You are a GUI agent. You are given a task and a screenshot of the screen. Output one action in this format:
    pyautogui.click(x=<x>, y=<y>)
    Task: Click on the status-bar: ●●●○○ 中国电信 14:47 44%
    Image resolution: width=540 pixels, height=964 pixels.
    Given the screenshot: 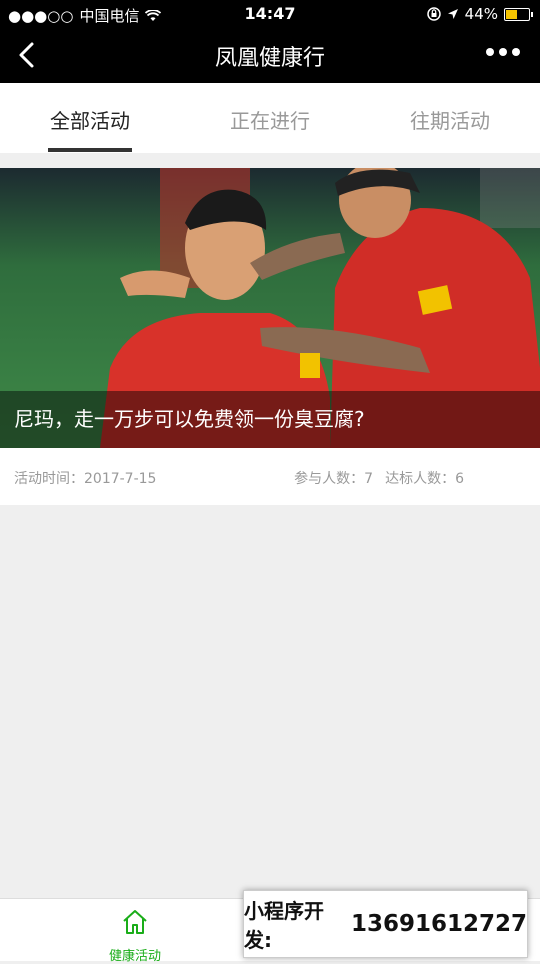 What is the action you would take?
    pyautogui.click(x=270, y=14)
    